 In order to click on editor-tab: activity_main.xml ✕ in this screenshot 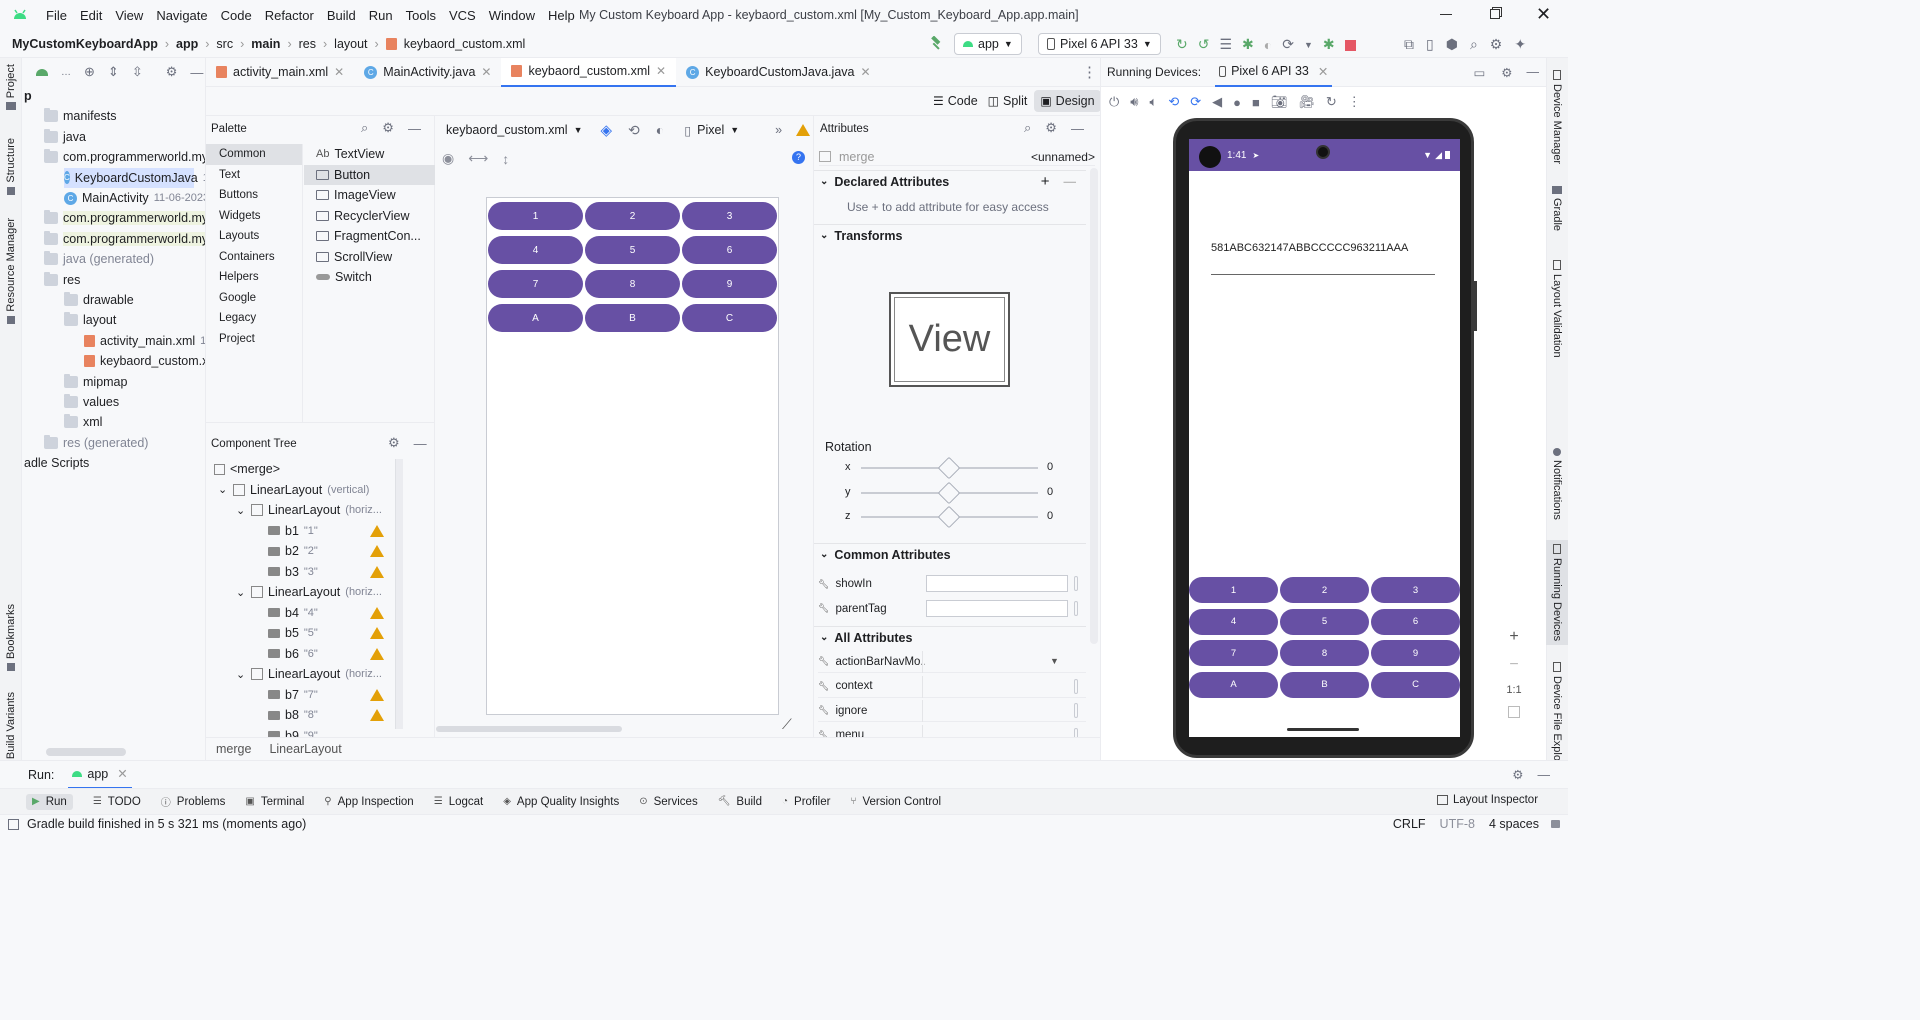, I will do `click(280, 72)`.